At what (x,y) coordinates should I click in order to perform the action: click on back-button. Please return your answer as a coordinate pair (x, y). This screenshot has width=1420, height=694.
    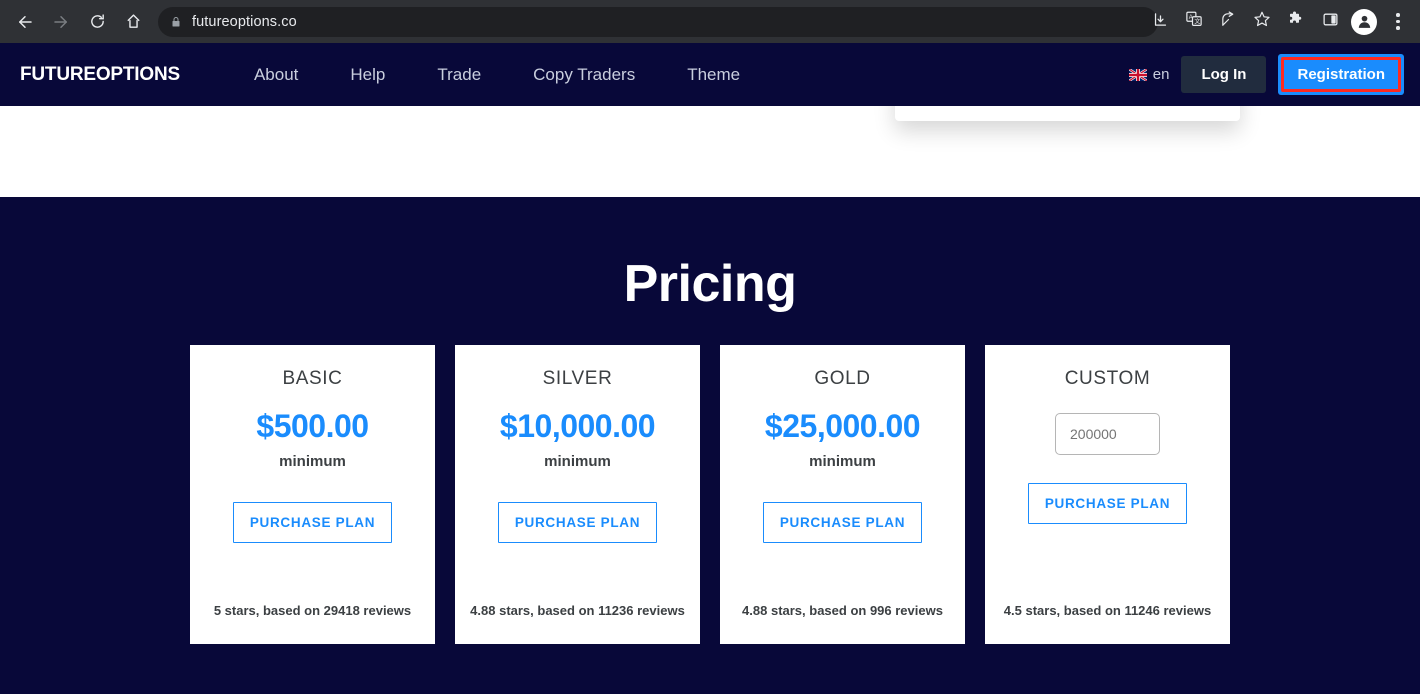
    Looking at the image, I should click on (25, 22).